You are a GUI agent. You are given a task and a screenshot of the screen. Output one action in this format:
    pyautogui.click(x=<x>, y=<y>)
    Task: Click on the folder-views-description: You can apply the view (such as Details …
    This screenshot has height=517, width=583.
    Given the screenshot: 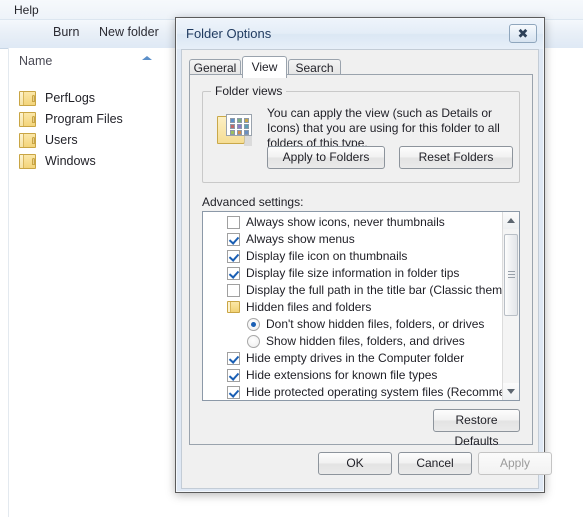 What is the action you would take?
    pyautogui.click(x=383, y=128)
    